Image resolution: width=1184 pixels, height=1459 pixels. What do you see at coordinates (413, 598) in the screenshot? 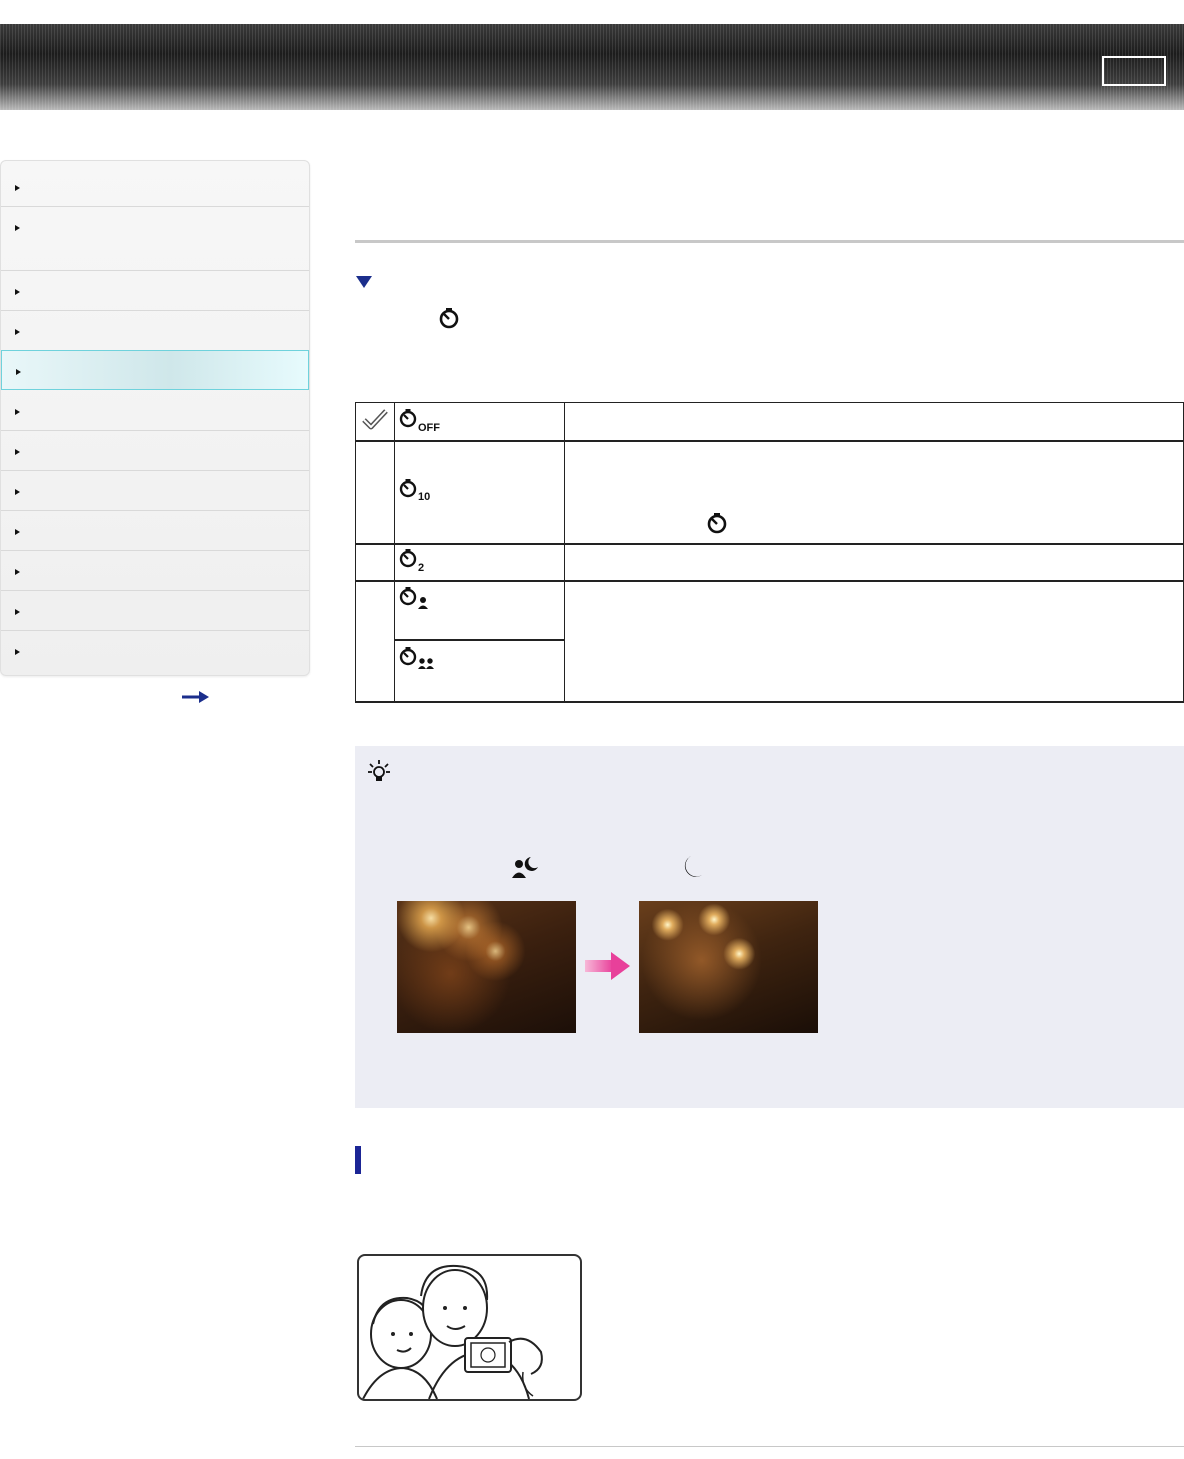
I see `self-portrait-one-person-icon` at bounding box center [413, 598].